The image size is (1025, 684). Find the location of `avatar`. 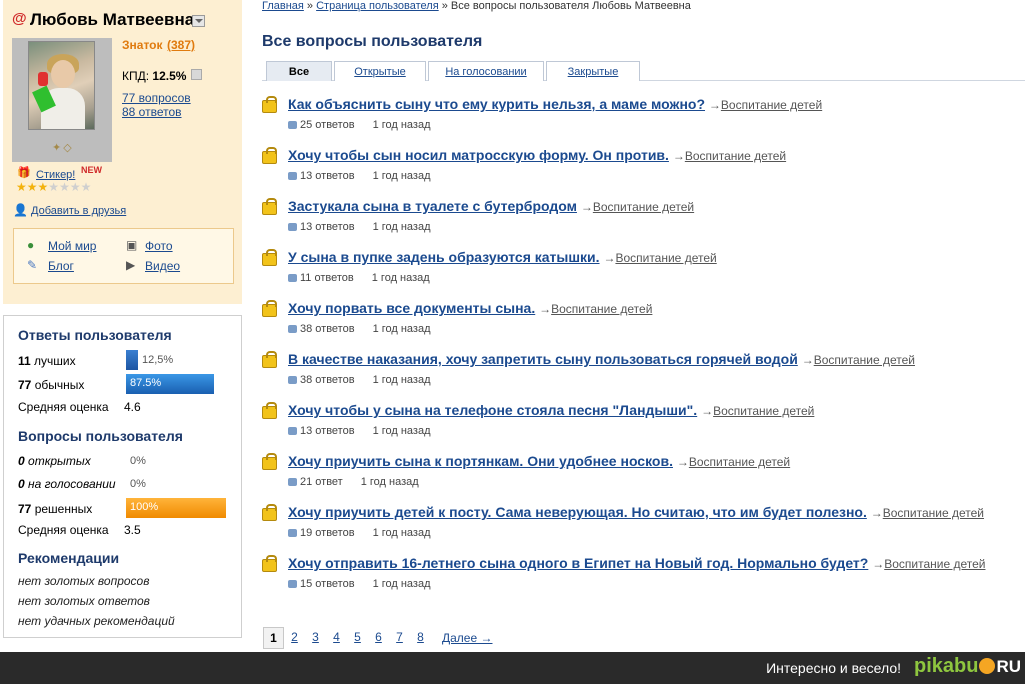

avatar is located at coordinates (61, 85).